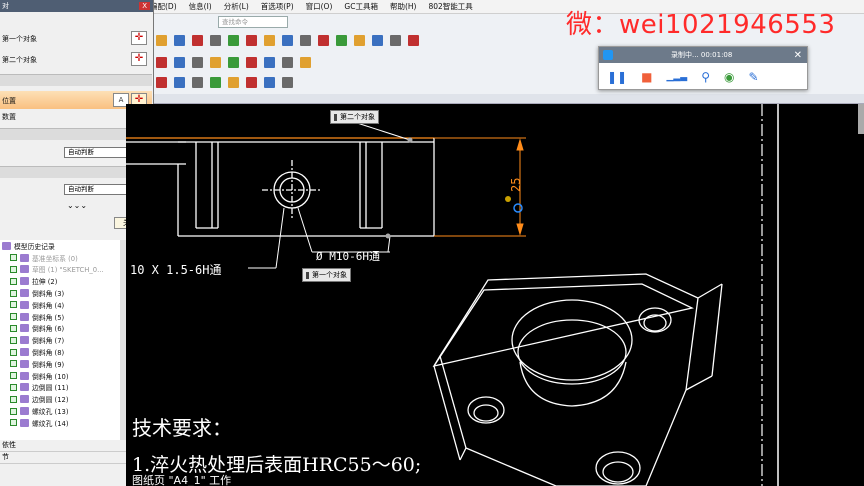 The height and width of the screenshot is (486, 864). I want to click on diameter-icon, so click(179, 62).